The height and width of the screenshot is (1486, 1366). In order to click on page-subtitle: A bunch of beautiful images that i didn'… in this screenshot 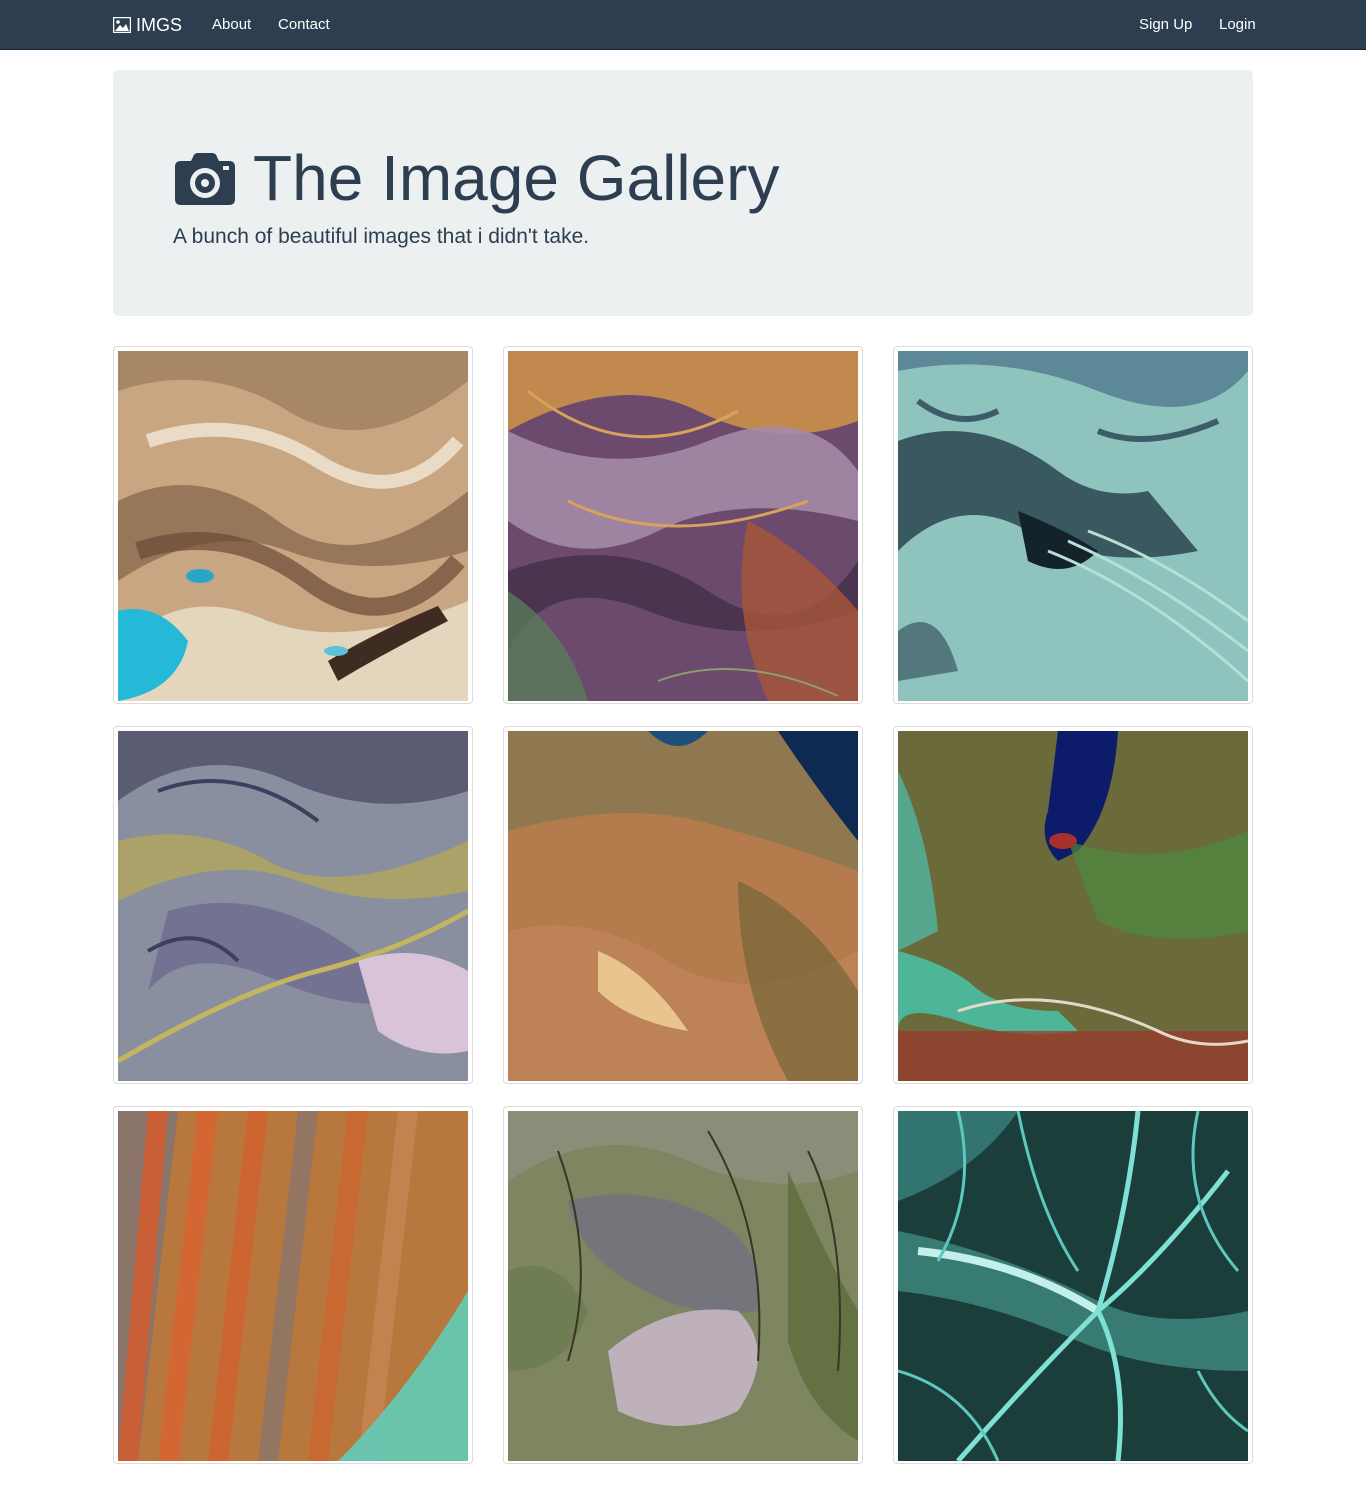, I will do `click(381, 236)`.